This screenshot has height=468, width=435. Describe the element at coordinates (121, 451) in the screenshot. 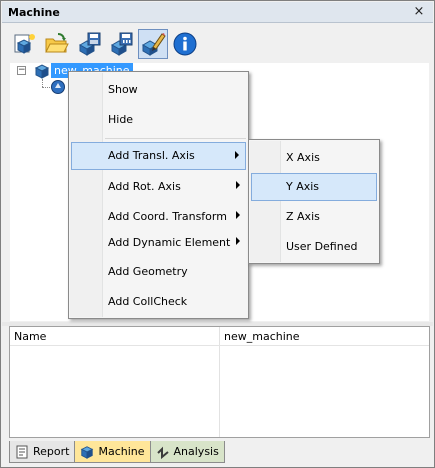

I see `tab-label: Machine` at that location.